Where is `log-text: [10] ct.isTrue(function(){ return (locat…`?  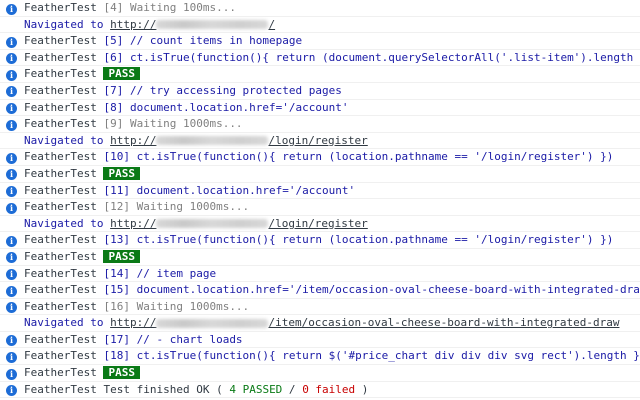
log-text: [10] ct.isTrue(function(){ return (locat… is located at coordinates (358, 157).